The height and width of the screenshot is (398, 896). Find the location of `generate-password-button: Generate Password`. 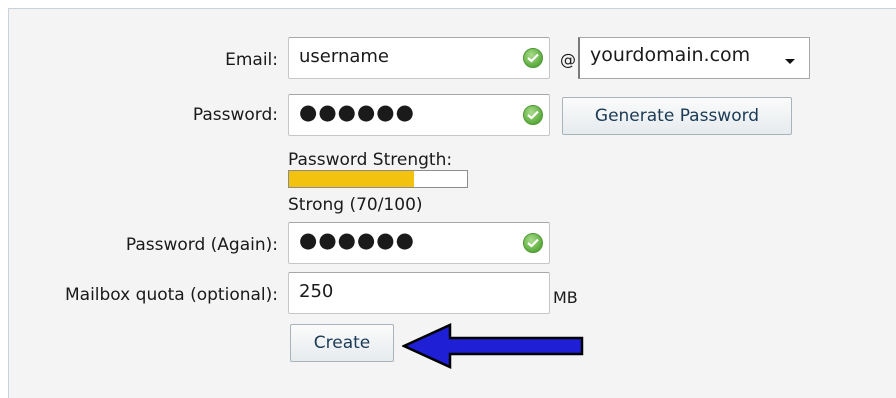

generate-password-button: Generate Password is located at coordinates (677, 116).